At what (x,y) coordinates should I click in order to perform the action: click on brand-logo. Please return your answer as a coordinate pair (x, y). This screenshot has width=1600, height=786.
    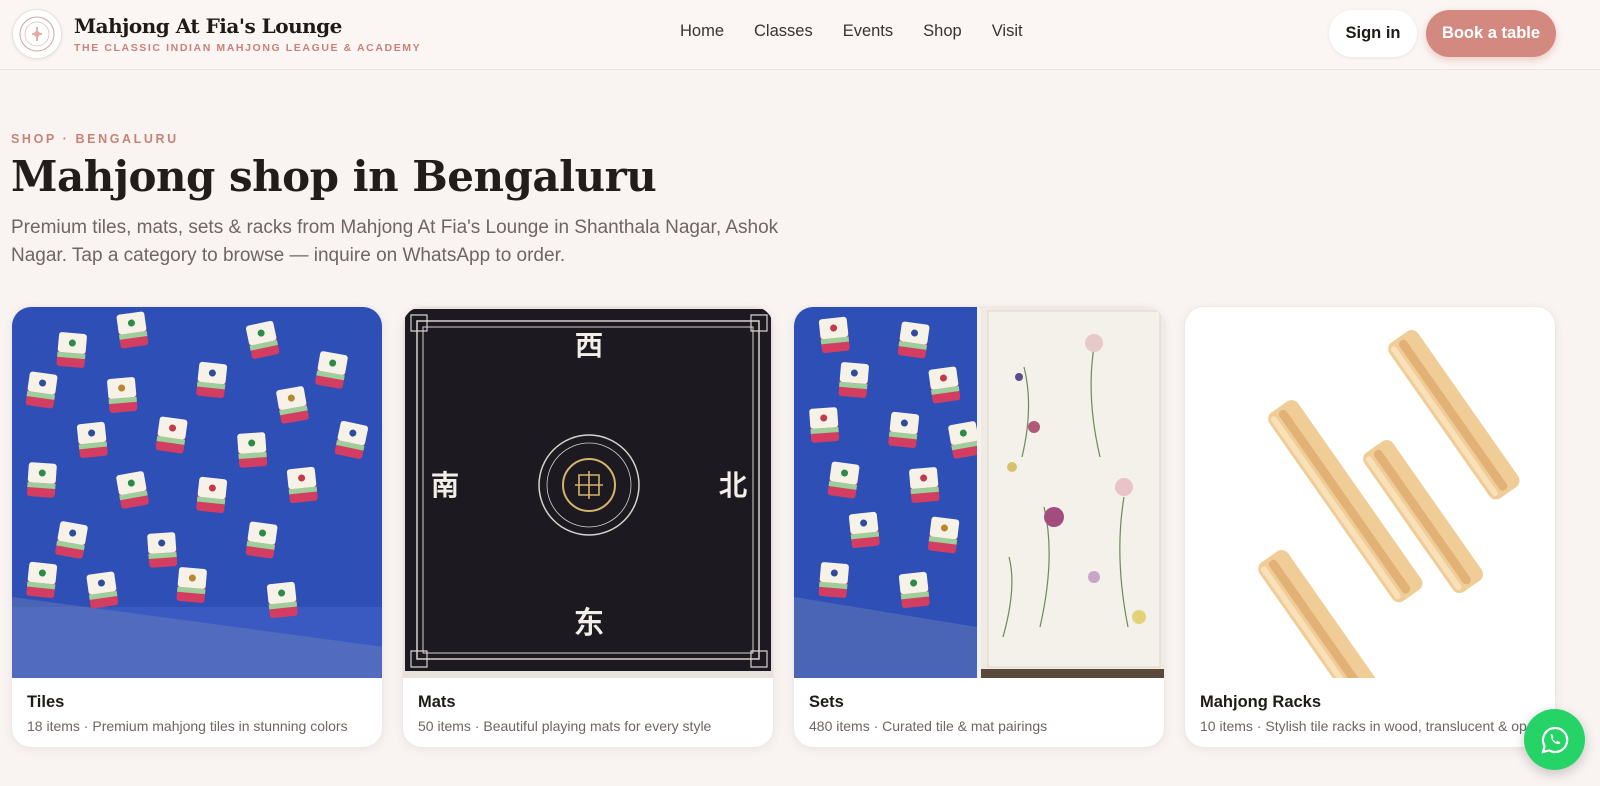
    Looking at the image, I should click on (37, 34).